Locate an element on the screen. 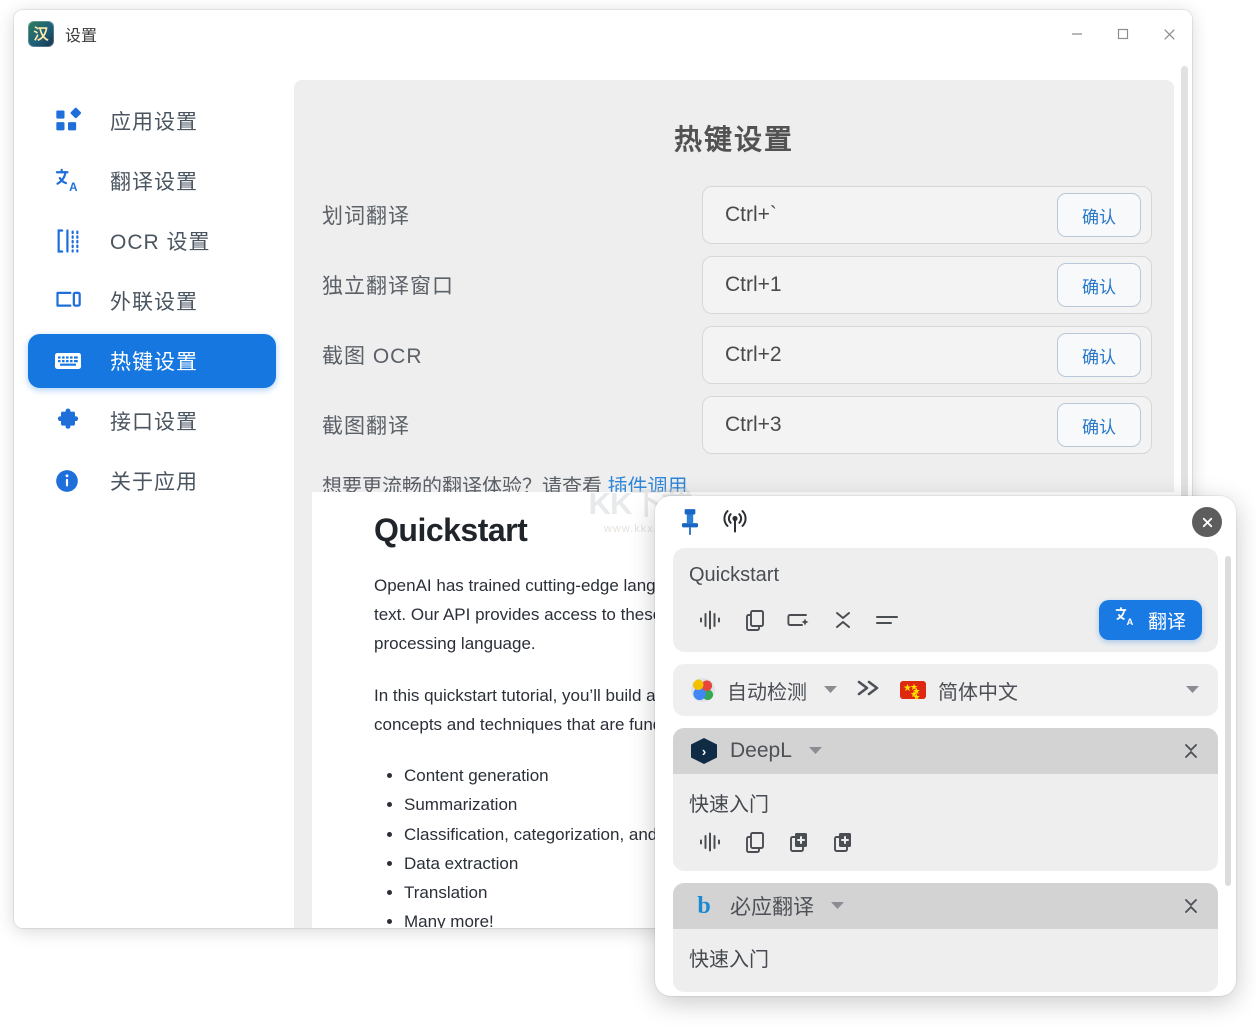 The width and height of the screenshot is (1256, 1027). sidebar-item-label: 翻译设置 is located at coordinates (154, 182).